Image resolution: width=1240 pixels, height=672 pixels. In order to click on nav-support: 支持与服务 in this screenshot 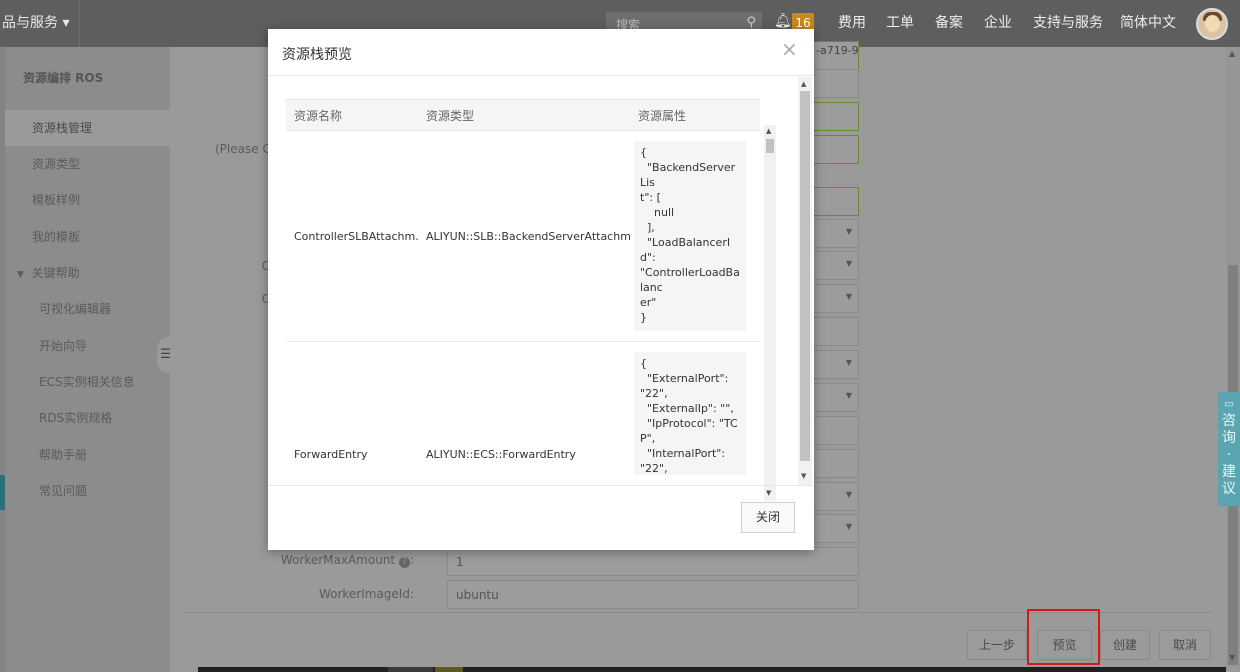, I will do `click(1068, 23)`.